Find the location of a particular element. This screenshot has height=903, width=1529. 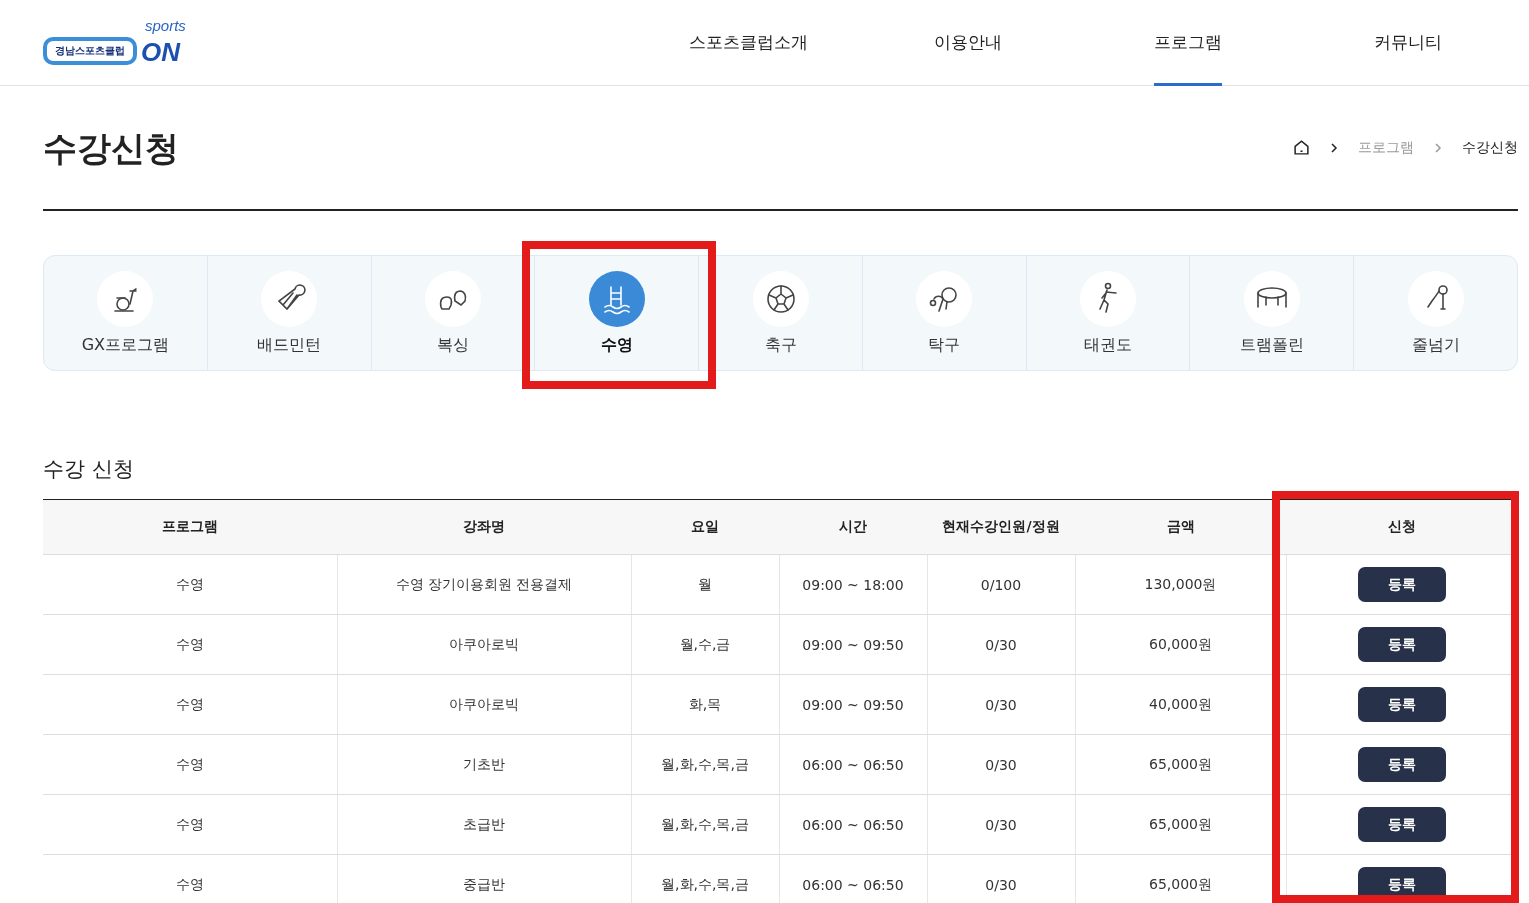

home-icon is located at coordinates (1301, 147).